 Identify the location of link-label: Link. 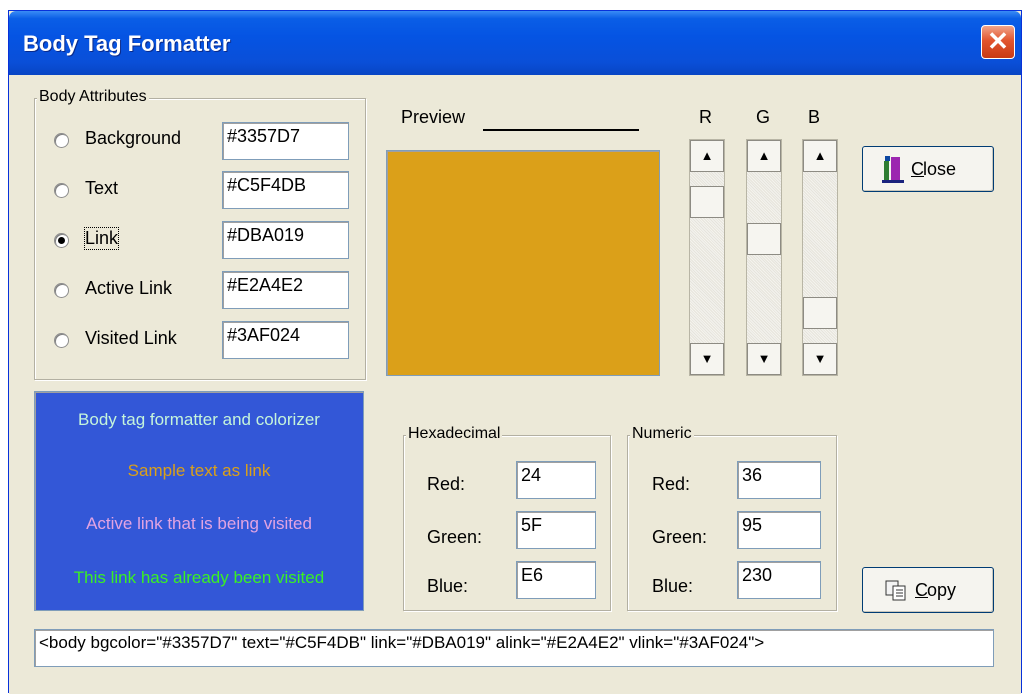
(101, 238).